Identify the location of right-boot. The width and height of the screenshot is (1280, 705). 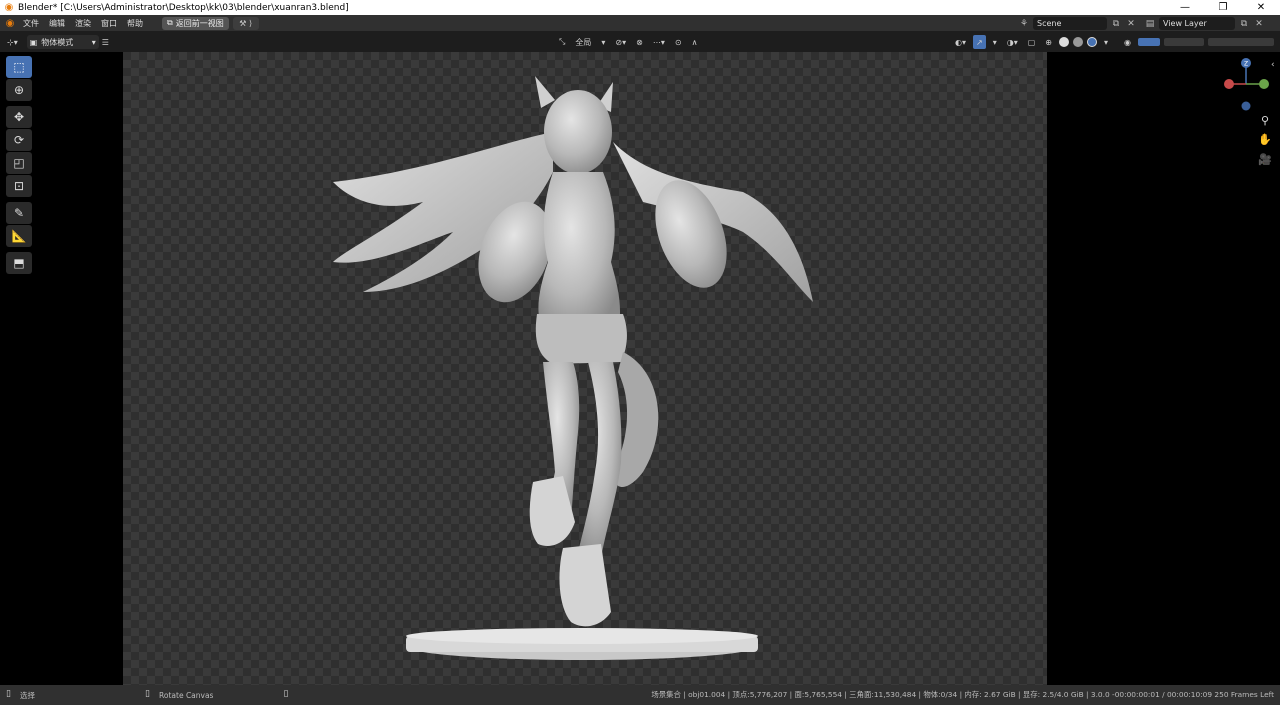
(585, 585).